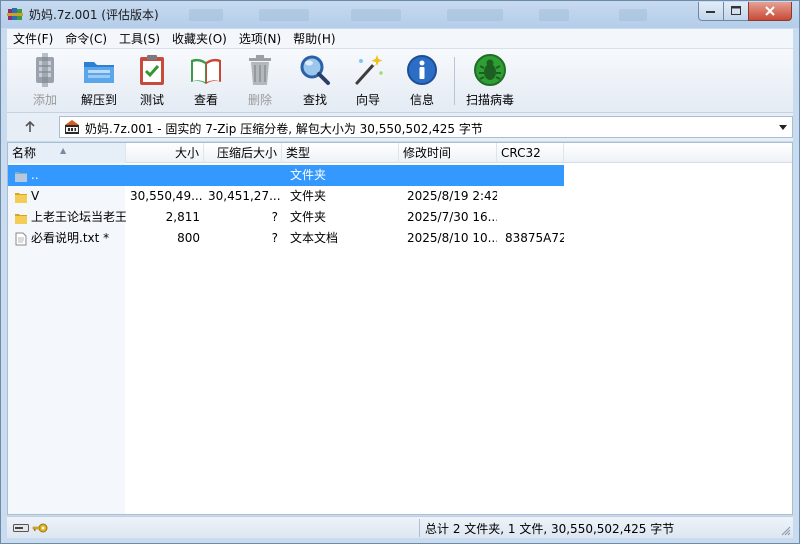 The height and width of the screenshot is (544, 800). I want to click on info-button-label: 信息, so click(421, 100).